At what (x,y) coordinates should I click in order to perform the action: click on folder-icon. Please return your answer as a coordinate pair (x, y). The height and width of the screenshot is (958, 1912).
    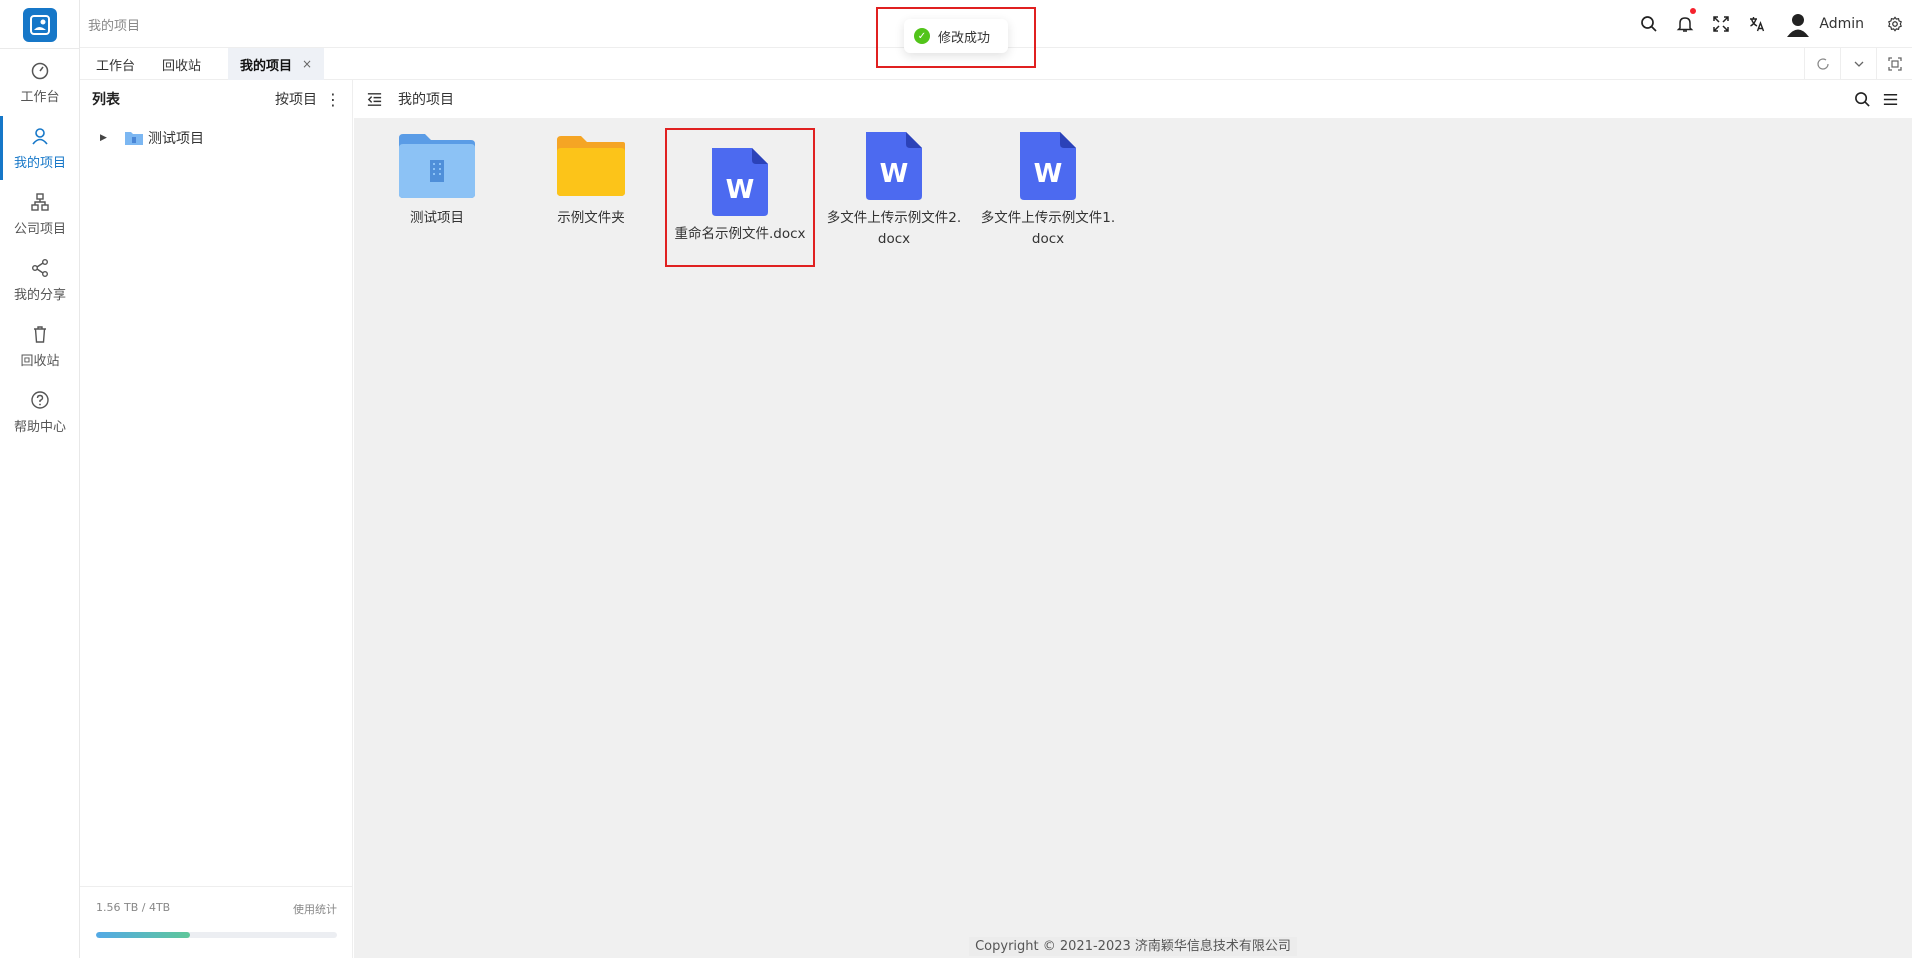
    Looking at the image, I should click on (591, 166).